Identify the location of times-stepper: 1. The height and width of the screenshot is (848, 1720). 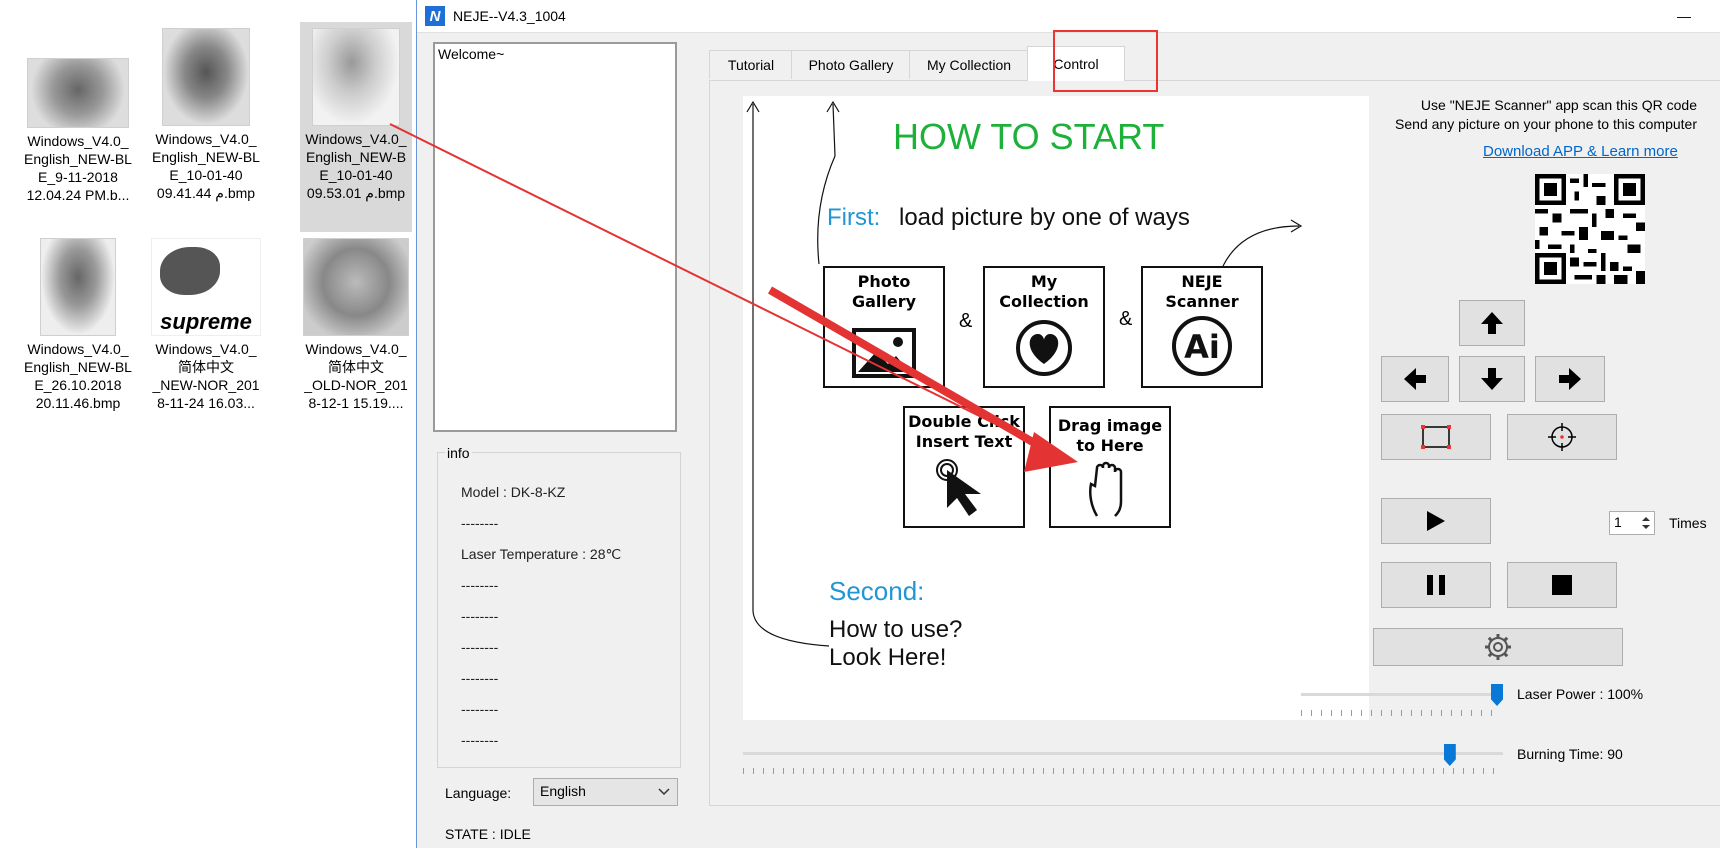
(1632, 523).